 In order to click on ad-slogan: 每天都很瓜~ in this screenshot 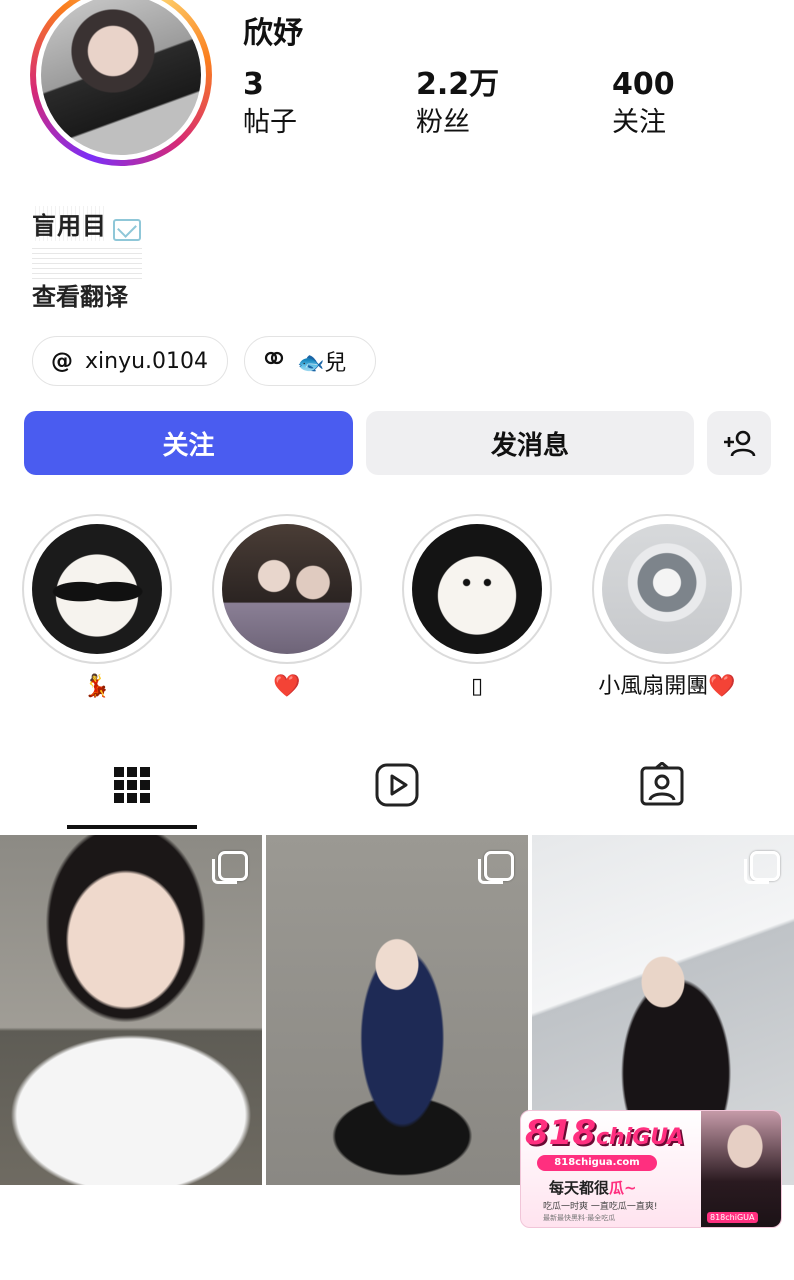, I will do `click(593, 1187)`.